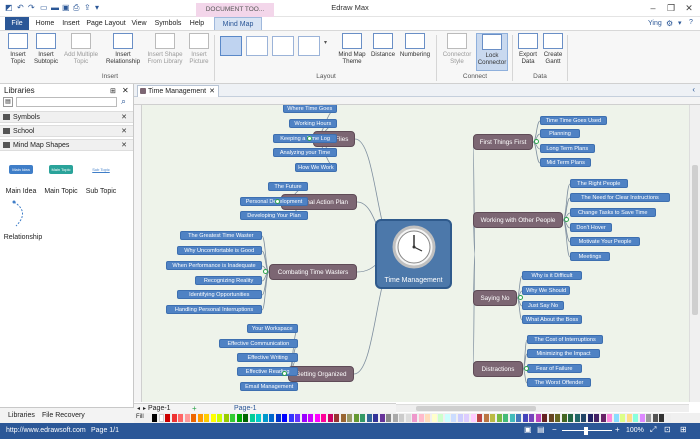 The height and width of the screenshot is (439, 700). Describe the element at coordinates (113, 91) in the screenshot. I see `panel-pin-icon: ⊞` at that location.